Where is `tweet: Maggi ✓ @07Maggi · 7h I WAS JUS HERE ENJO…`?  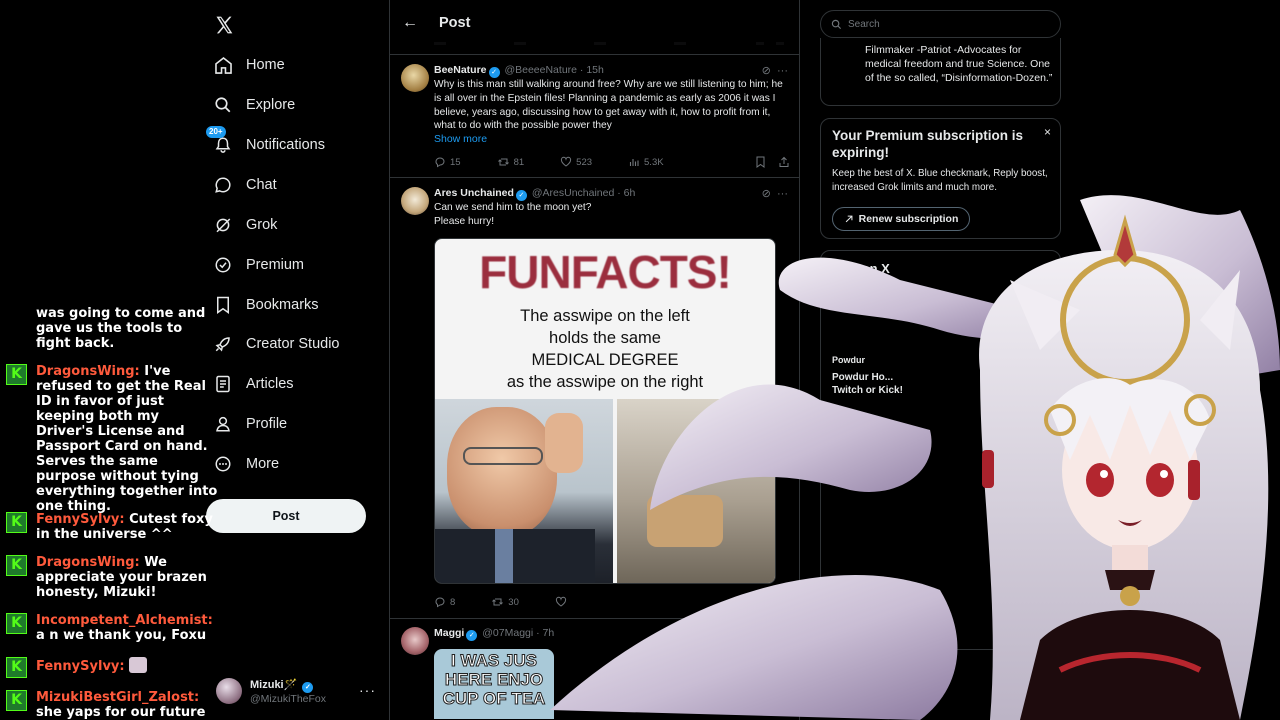 tweet: Maggi ✓ @07Maggi · 7h I WAS JUS HERE ENJO… is located at coordinates (594, 669).